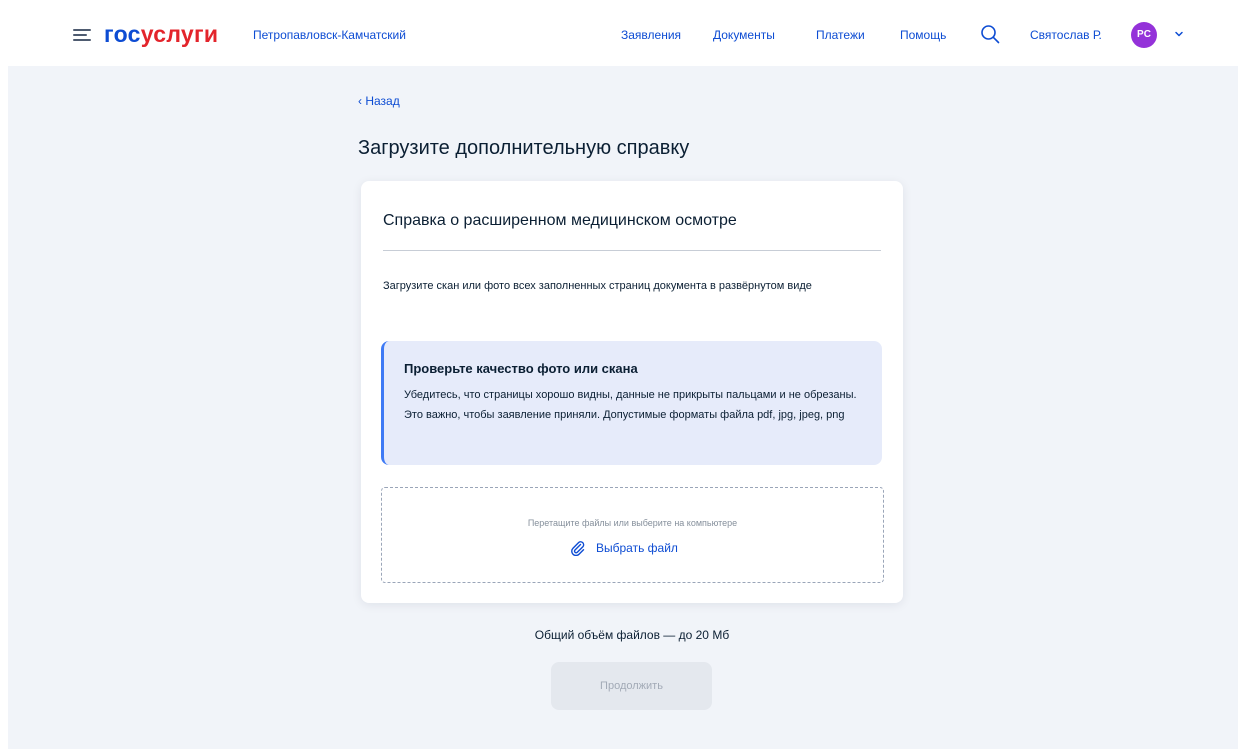 Image resolution: width=1246 pixels, height=749 pixels. I want to click on continue-button: Продолжить, so click(631, 686).